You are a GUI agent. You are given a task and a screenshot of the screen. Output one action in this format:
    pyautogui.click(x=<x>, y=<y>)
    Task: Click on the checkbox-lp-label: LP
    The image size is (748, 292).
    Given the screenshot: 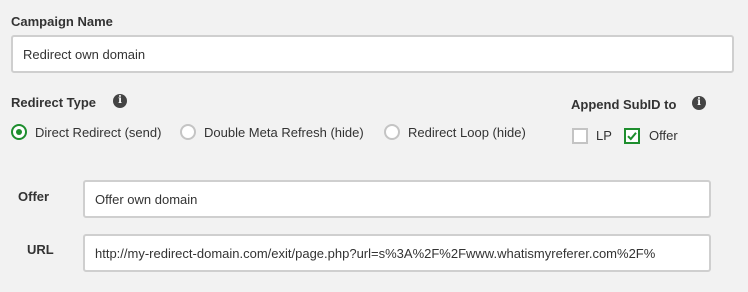 What is the action you would take?
    pyautogui.click(x=604, y=135)
    